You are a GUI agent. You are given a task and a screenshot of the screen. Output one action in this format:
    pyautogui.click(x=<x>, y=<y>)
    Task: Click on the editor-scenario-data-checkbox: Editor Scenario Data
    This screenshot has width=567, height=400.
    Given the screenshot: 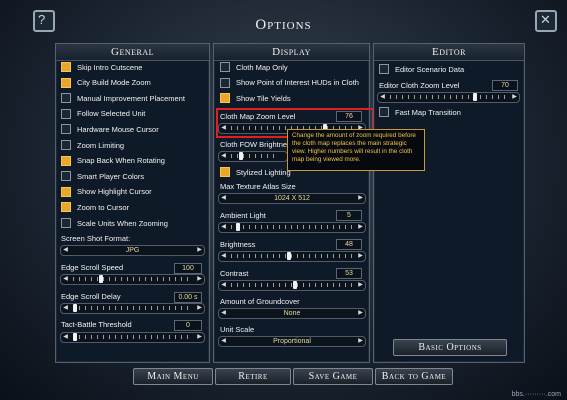 What is the action you would take?
    pyautogui.click(x=421, y=69)
    